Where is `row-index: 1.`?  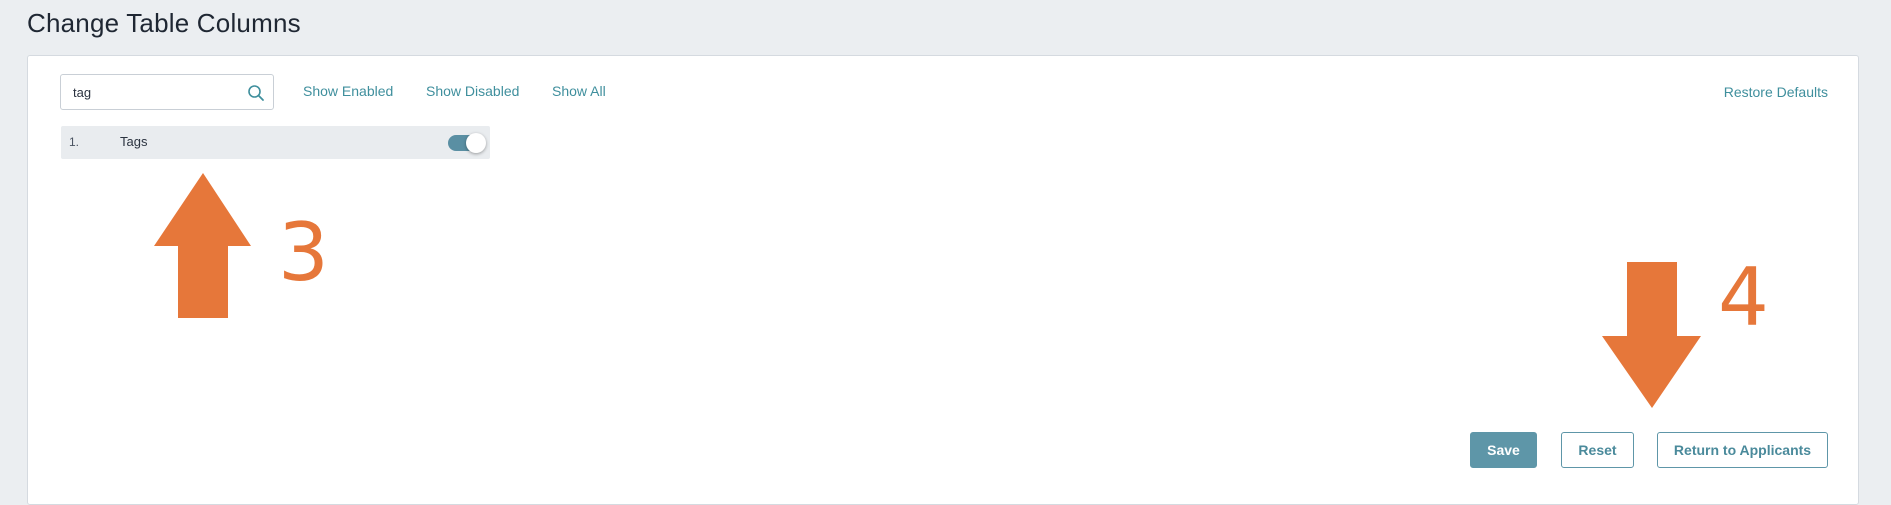 row-index: 1. is located at coordinates (74, 142).